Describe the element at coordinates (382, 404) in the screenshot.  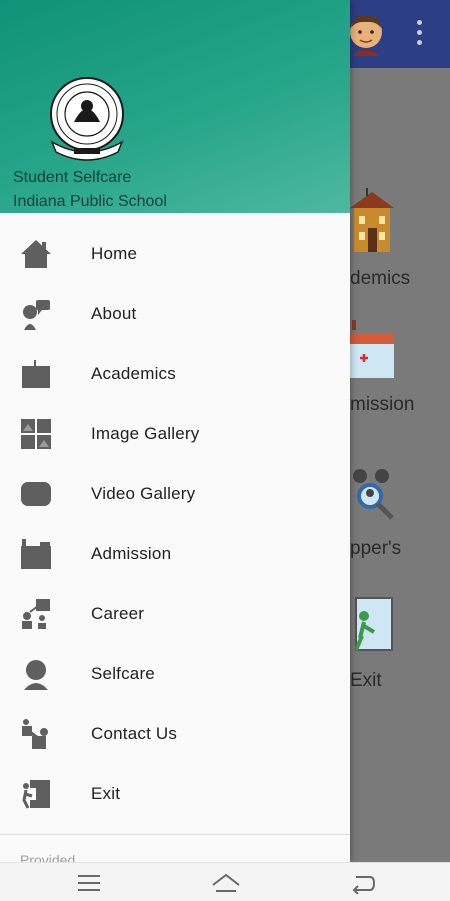
I see `background-tile-label: mission` at that location.